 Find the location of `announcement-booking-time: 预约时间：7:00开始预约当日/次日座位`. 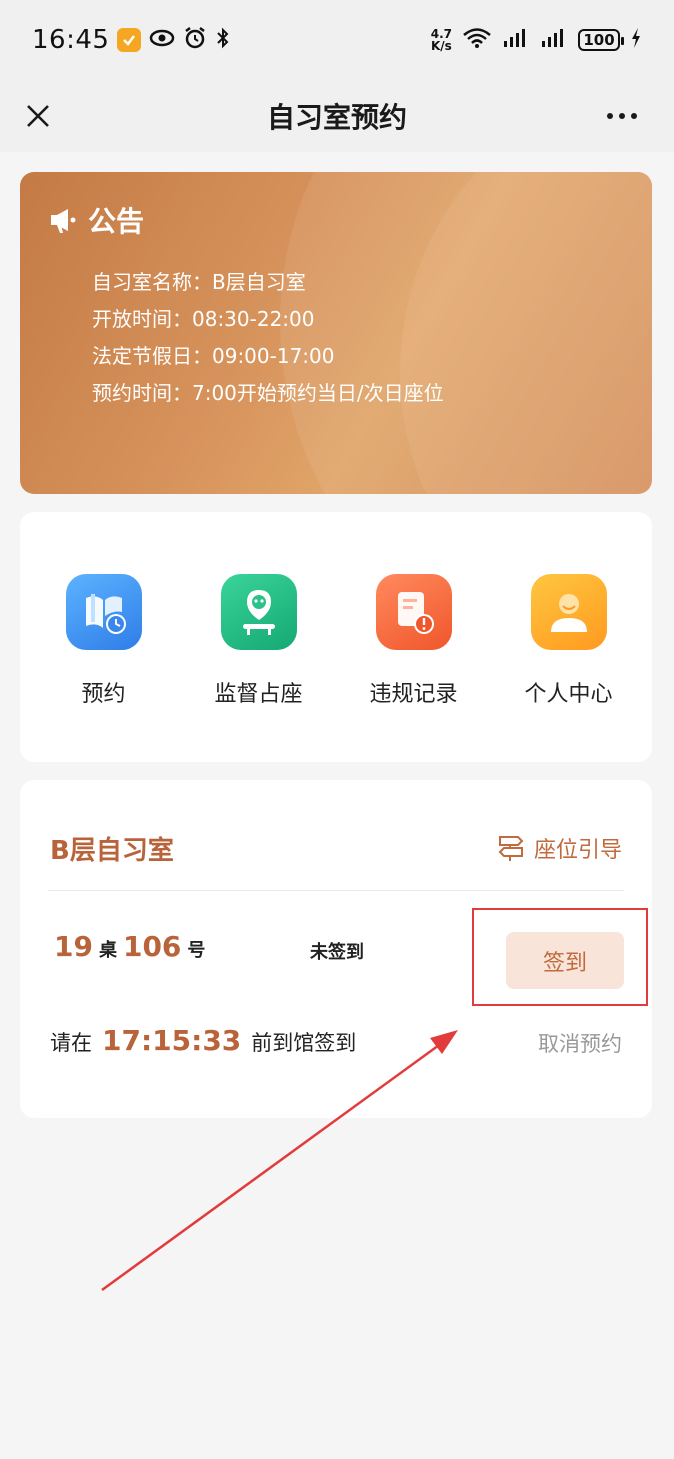

announcement-booking-time: 预约时间：7:00开始预约当日/次日座位 is located at coordinates (268, 393).